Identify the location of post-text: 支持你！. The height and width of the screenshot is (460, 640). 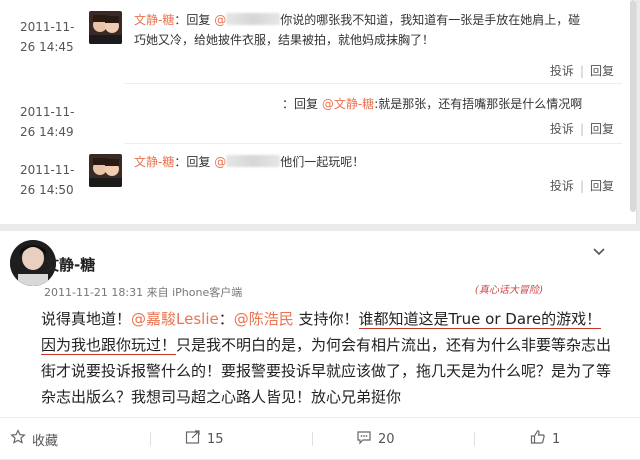
(326, 319).